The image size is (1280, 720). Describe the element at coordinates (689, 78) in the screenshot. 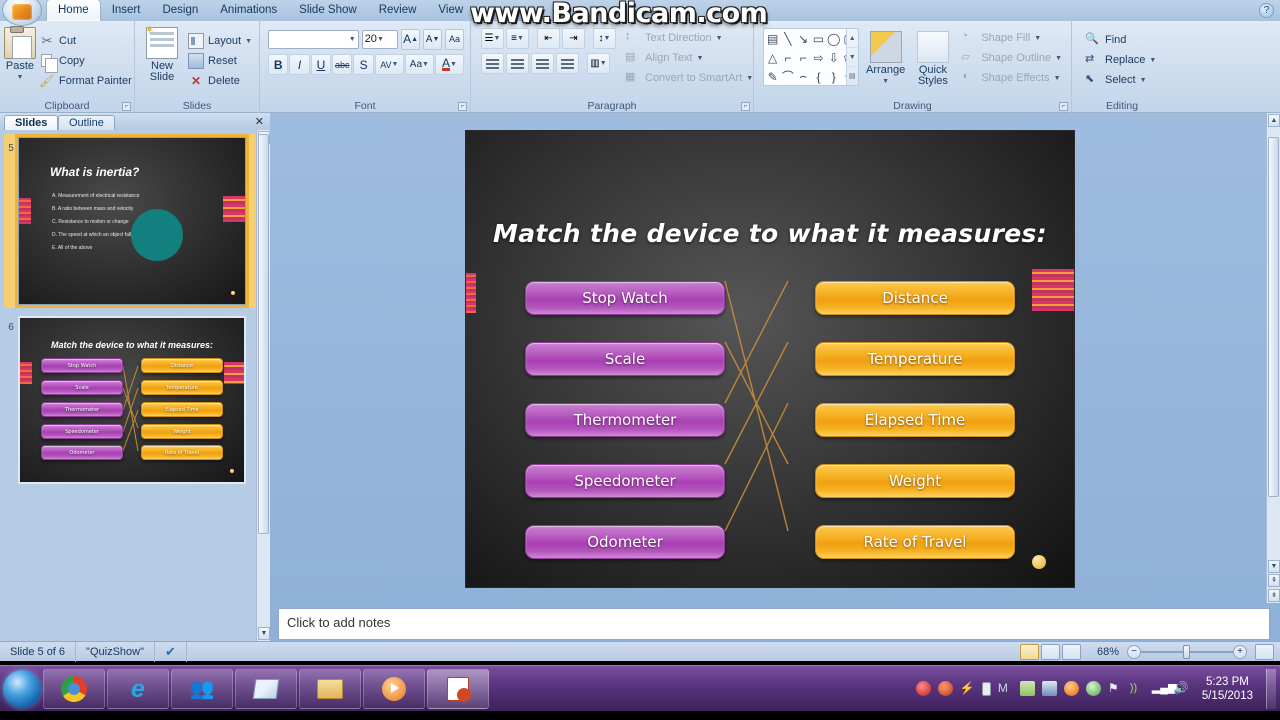

I see `convert-to-smartart-button: ▦ Convert to SmartArt ▼` at that location.